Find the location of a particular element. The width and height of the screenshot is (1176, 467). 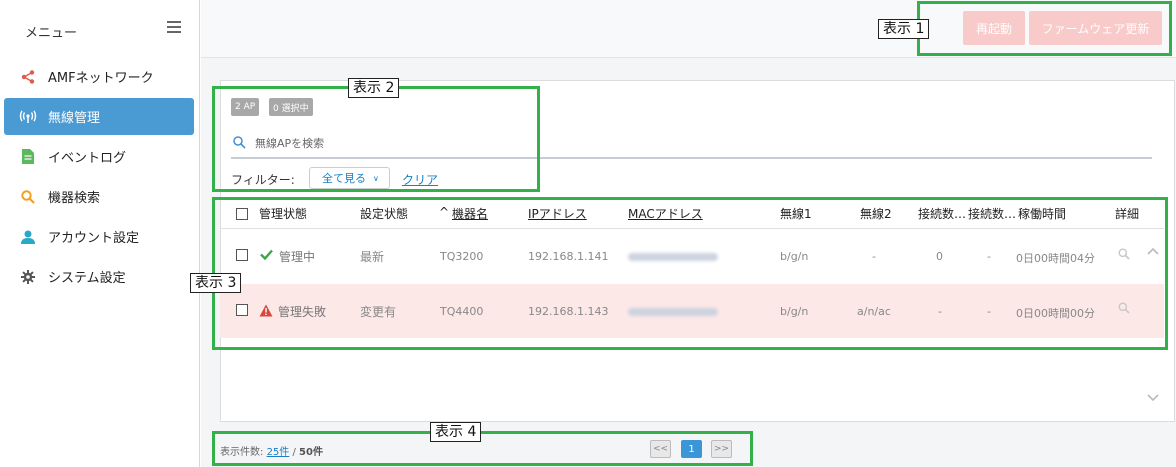

sidebar-item-event-log: イベントログ is located at coordinates (99, 156).